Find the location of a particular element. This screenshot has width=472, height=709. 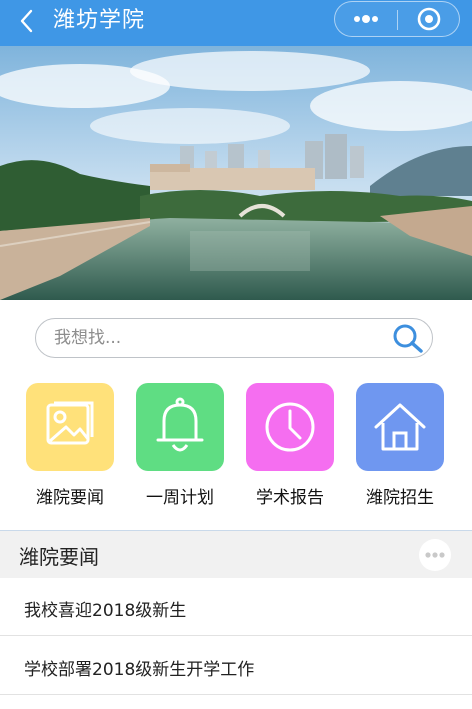

news-section-header: 潍院要闻 is located at coordinates (236, 554).